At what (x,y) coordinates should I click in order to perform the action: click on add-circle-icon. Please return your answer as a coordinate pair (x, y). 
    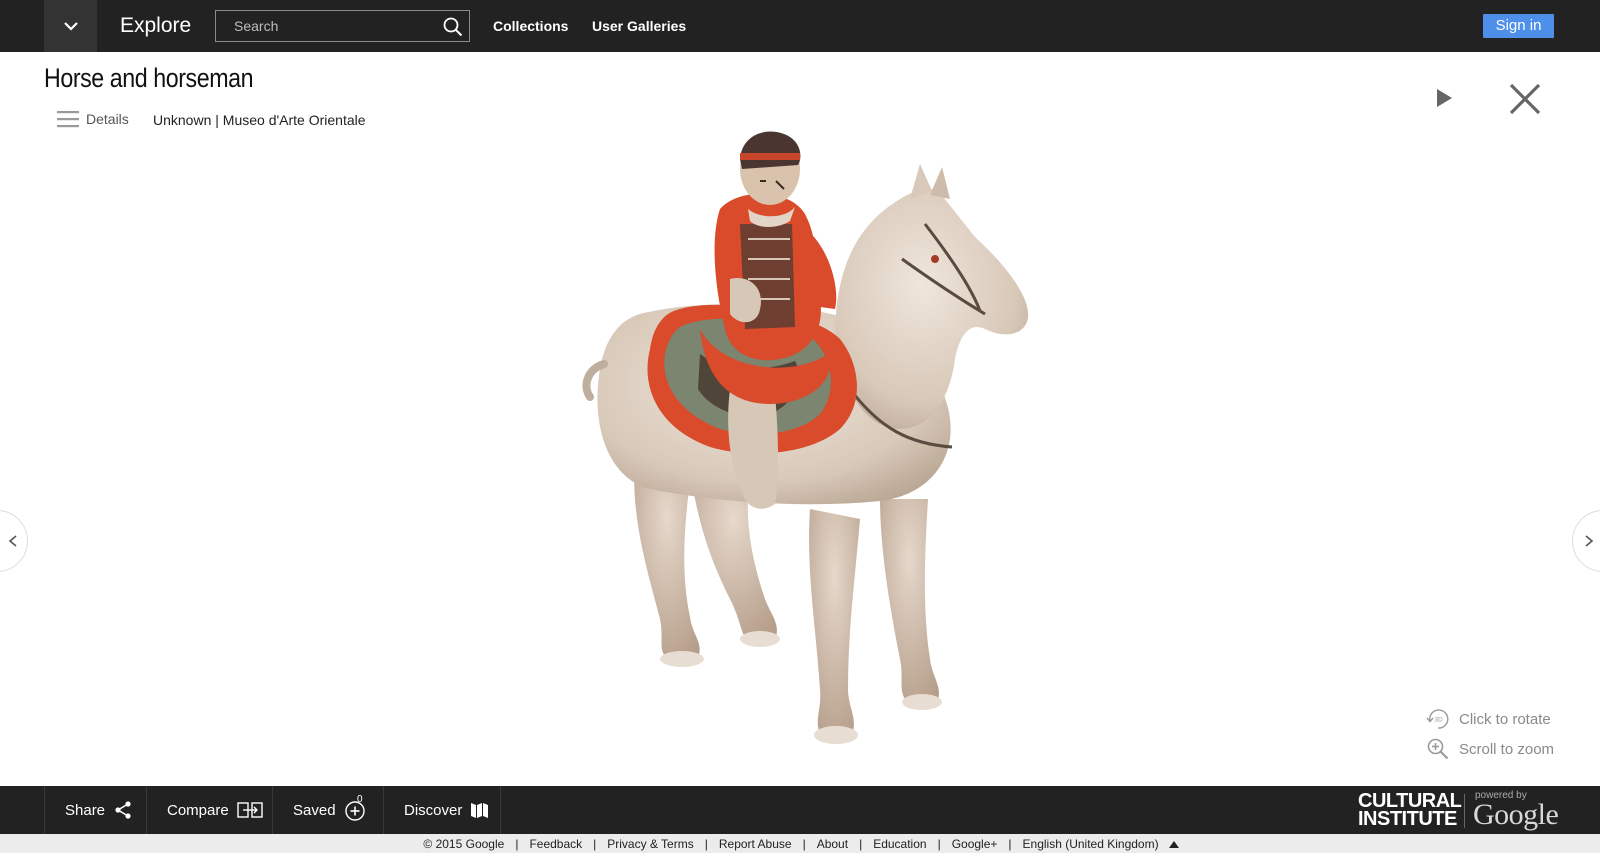
    Looking at the image, I should click on (354, 811).